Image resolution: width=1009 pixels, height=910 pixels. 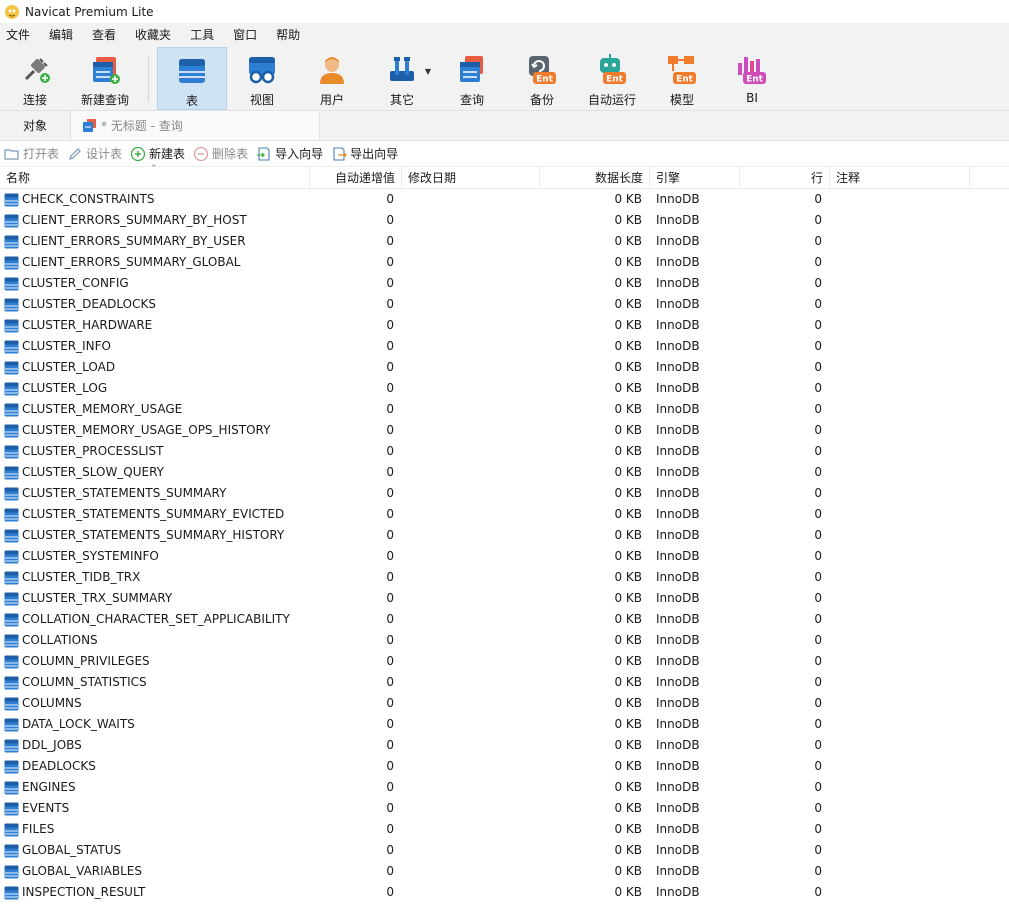 I want to click on table-row: CLUSTER_SLOW_QUERY 0 0 KB InnoDB 0, so click(x=504, y=472).